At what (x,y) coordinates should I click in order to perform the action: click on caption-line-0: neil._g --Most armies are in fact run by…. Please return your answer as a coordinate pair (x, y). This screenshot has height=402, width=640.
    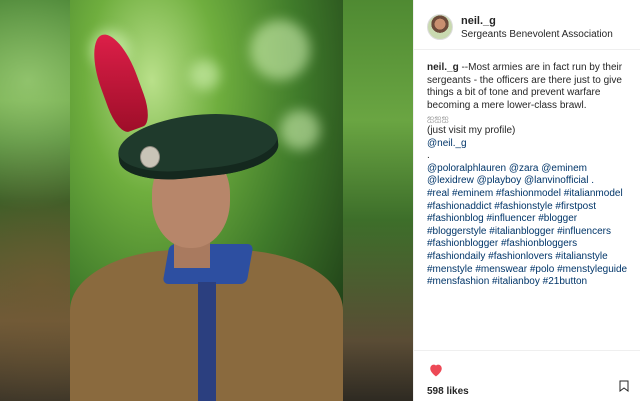
    Looking at the image, I should click on (525, 67).